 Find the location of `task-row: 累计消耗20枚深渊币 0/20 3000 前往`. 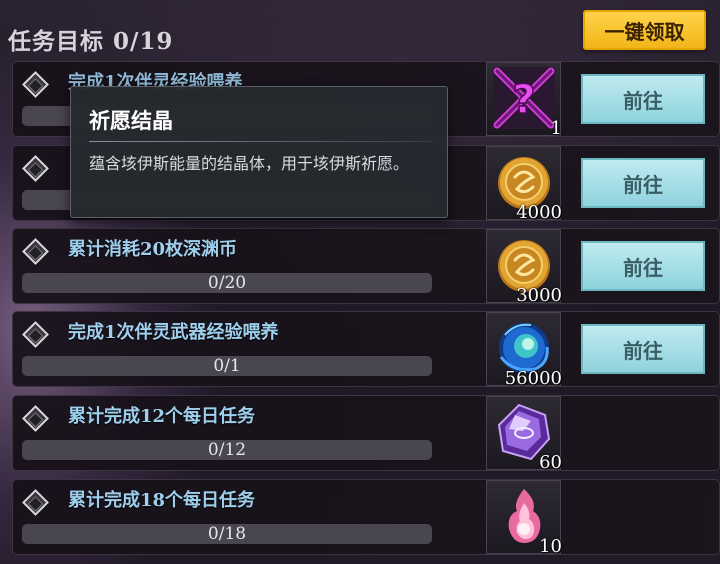

task-row: 累计消耗20枚深渊币 0/20 3000 前往 is located at coordinates (366, 267).